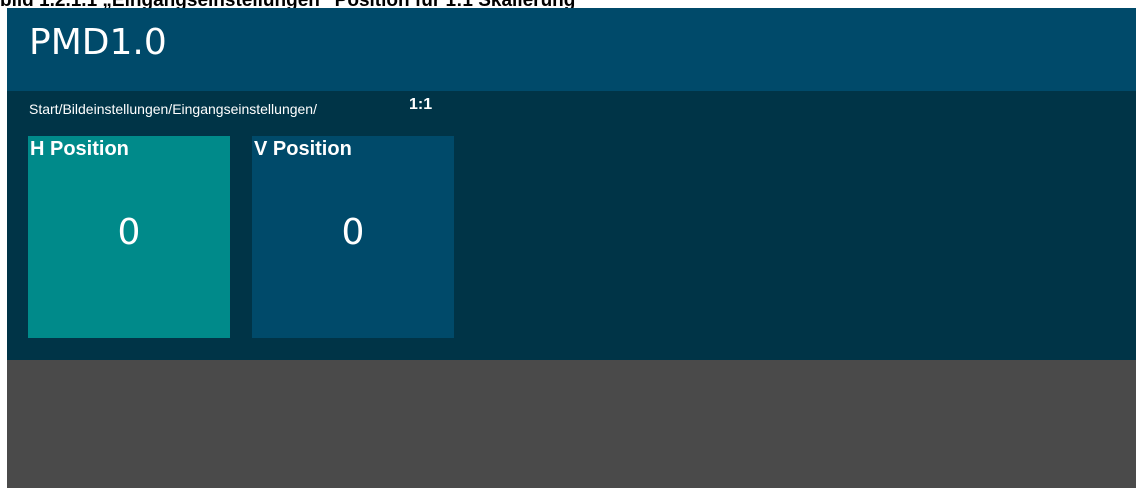 The width and height of the screenshot is (1136, 488). Describe the element at coordinates (421, 104) in the screenshot. I see `scaling-mode-label: 1:1` at that location.